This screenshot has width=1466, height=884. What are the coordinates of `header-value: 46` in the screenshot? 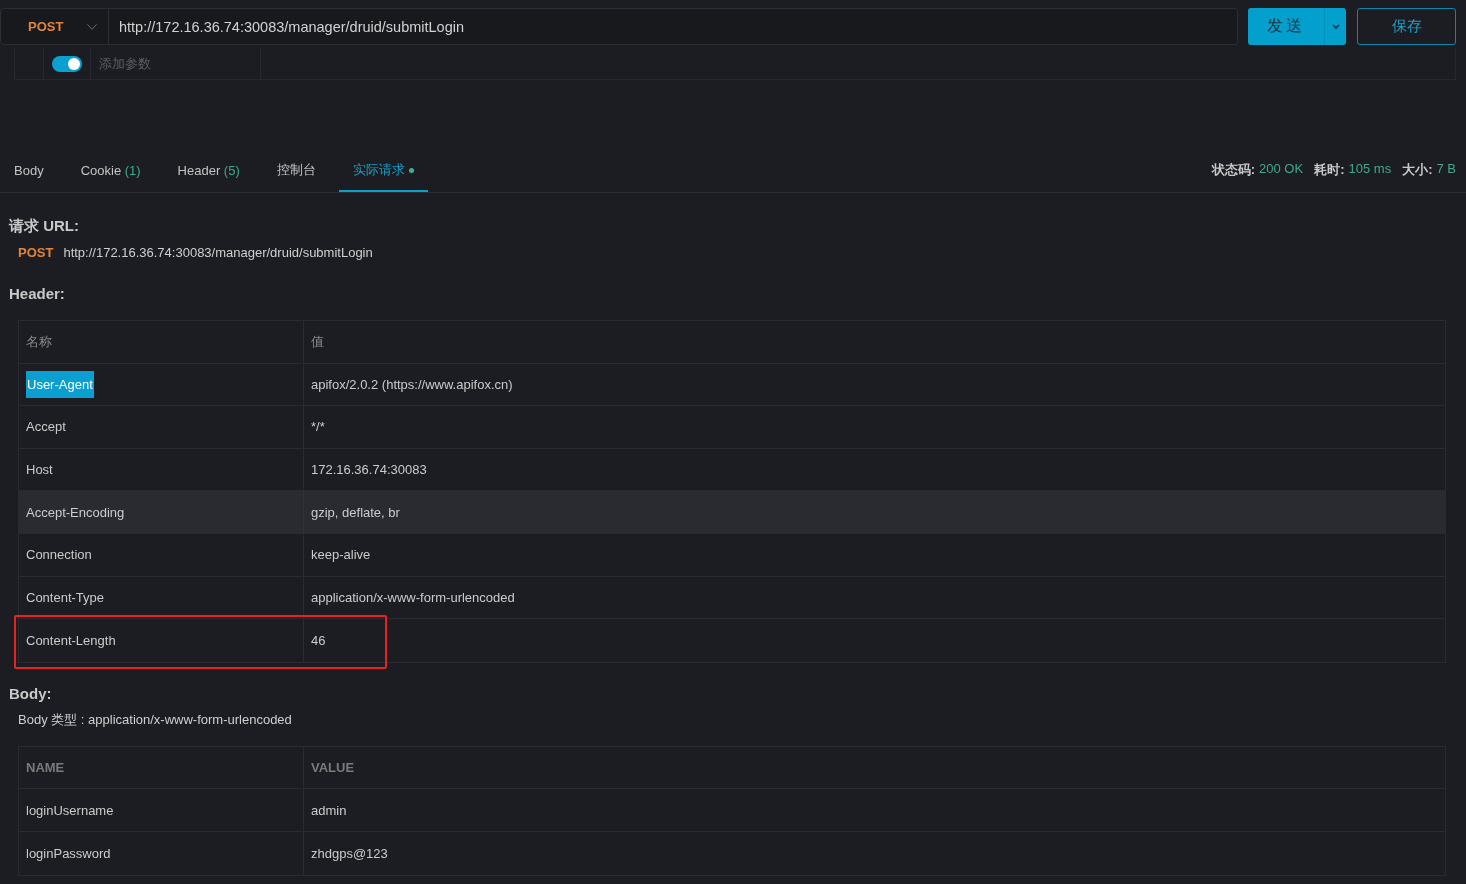 It's located at (318, 640).